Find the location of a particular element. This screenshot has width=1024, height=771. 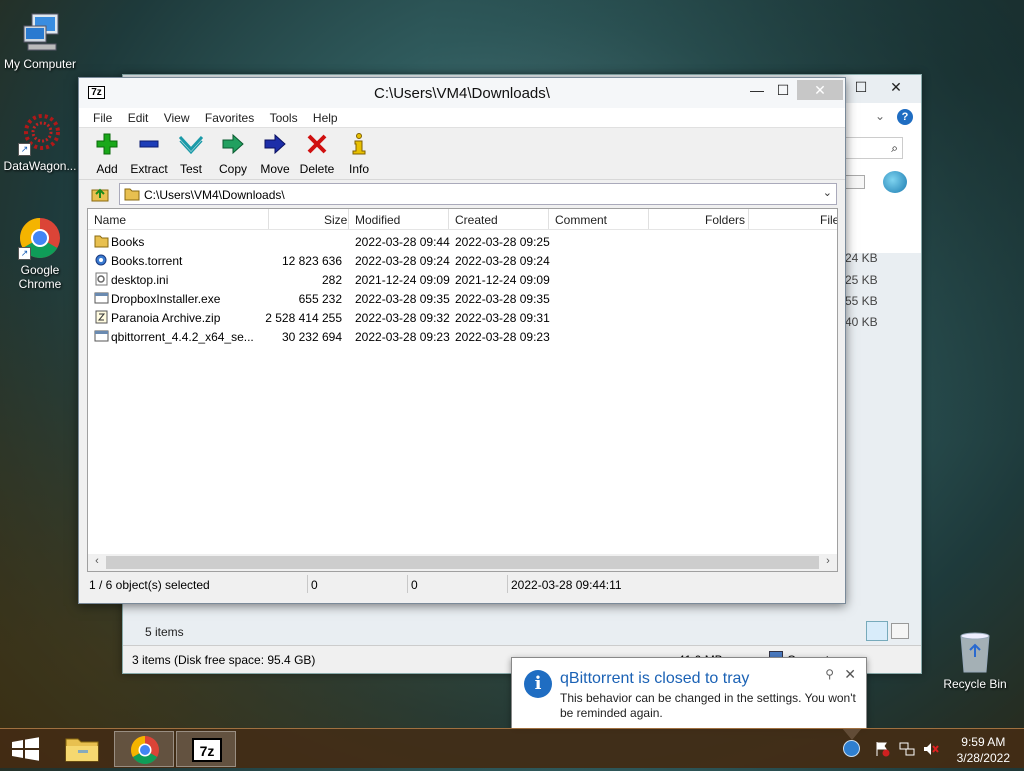

system-clock: 9:59 AM 3/28/2022 is located at coordinates (983, 750).